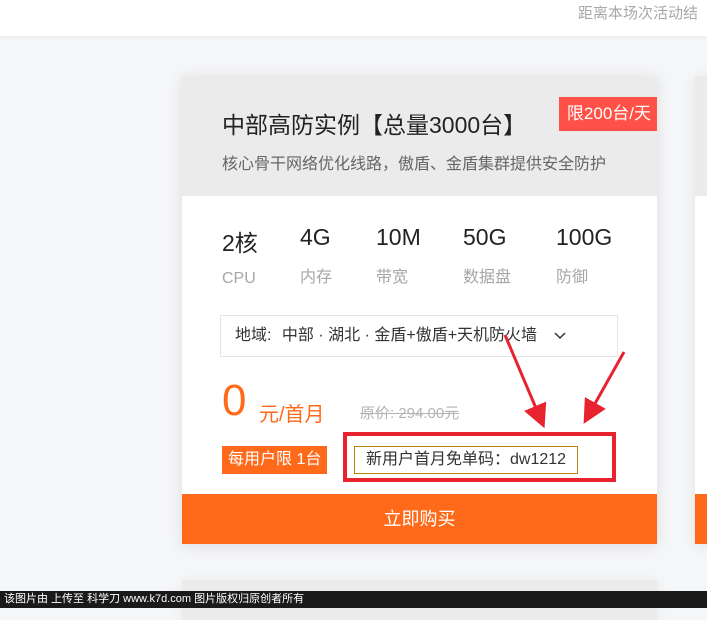 This screenshot has width=707, height=620. I want to click on spec-value: 4G, so click(315, 237).